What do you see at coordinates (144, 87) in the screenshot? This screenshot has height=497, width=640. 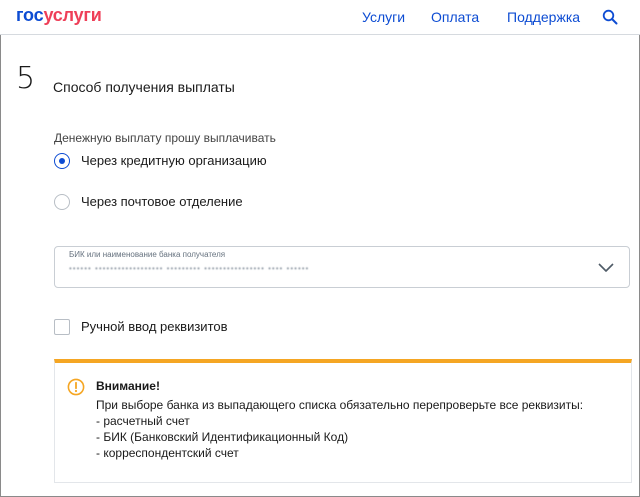 I see `section-title: Способ получения выплаты` at bounding box center [144, 87].